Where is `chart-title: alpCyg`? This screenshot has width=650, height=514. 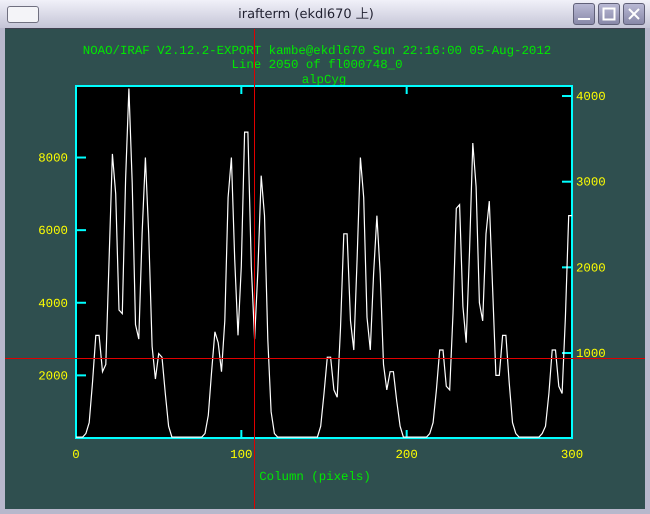
chart-title: alpCyg is located at coordinates (324, 80).